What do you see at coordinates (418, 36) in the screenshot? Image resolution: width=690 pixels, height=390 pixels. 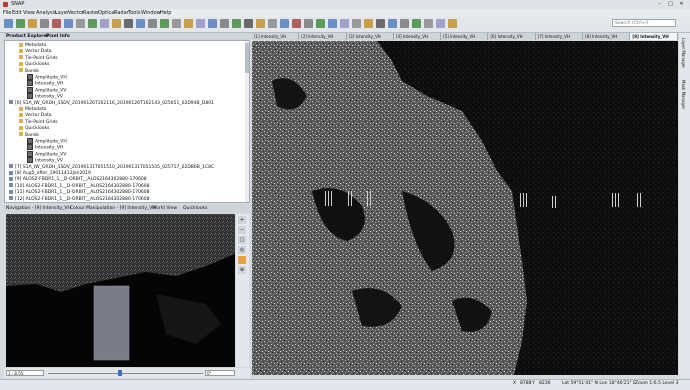 I see `document-tab: [4] Intensity_VH` at bounding box center [418, 36].